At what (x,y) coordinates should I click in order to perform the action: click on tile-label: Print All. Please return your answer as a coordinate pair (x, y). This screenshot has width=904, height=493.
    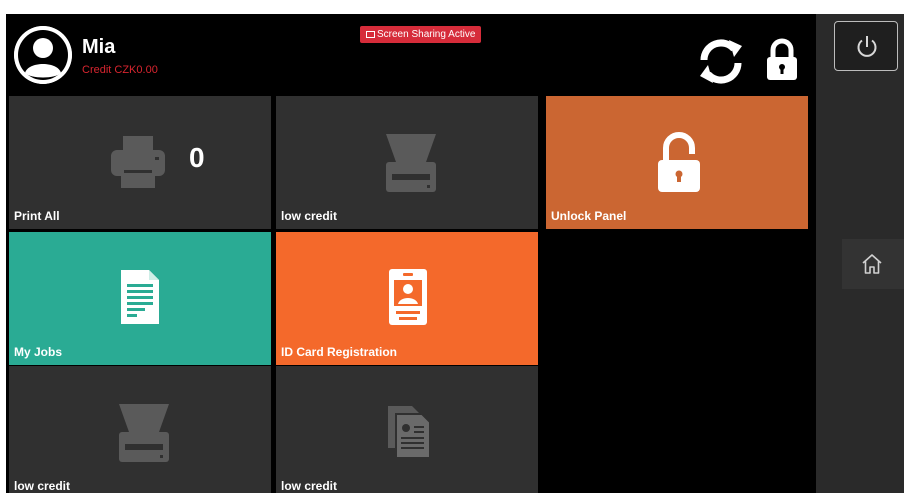
    Looking at the image, I should click on (37, 216).